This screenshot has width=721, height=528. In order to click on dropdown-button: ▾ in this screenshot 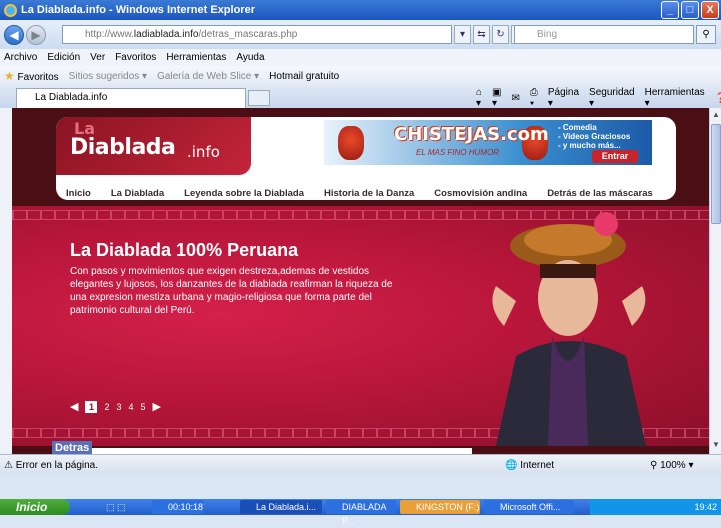, I will do `click(462, 34)`.